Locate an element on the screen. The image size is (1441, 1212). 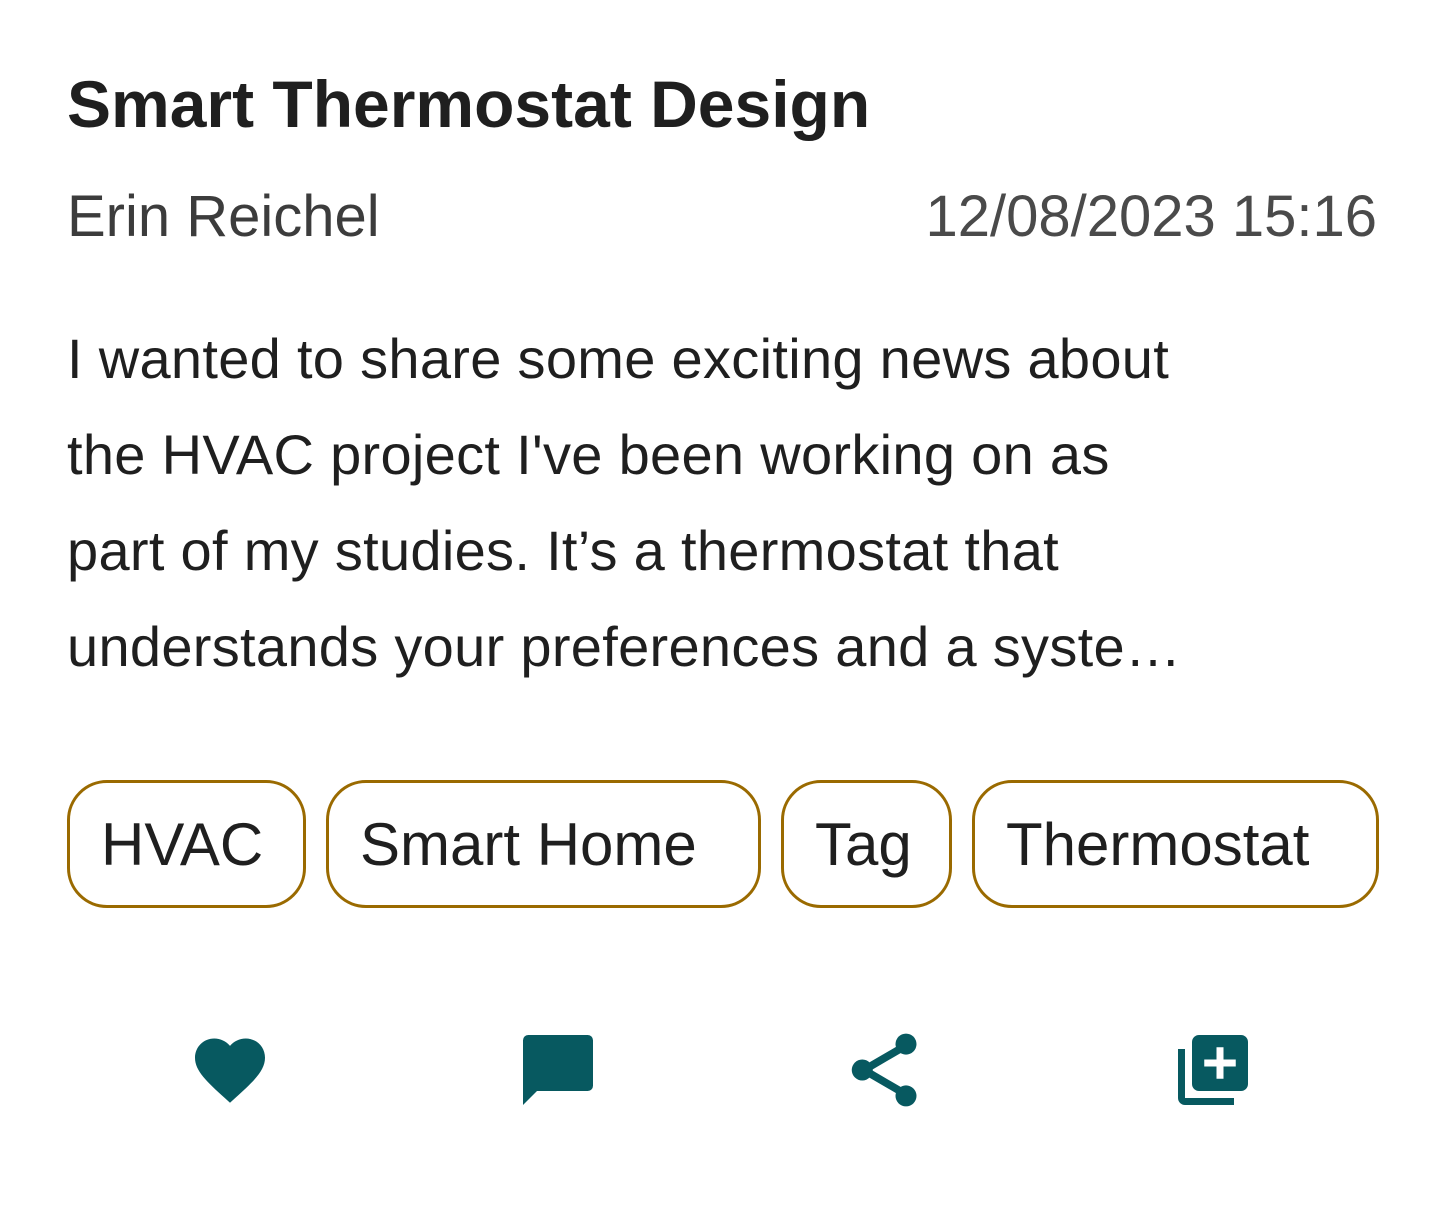
tag-chip-hvac: HVAC is located at coordinates (186, 844).